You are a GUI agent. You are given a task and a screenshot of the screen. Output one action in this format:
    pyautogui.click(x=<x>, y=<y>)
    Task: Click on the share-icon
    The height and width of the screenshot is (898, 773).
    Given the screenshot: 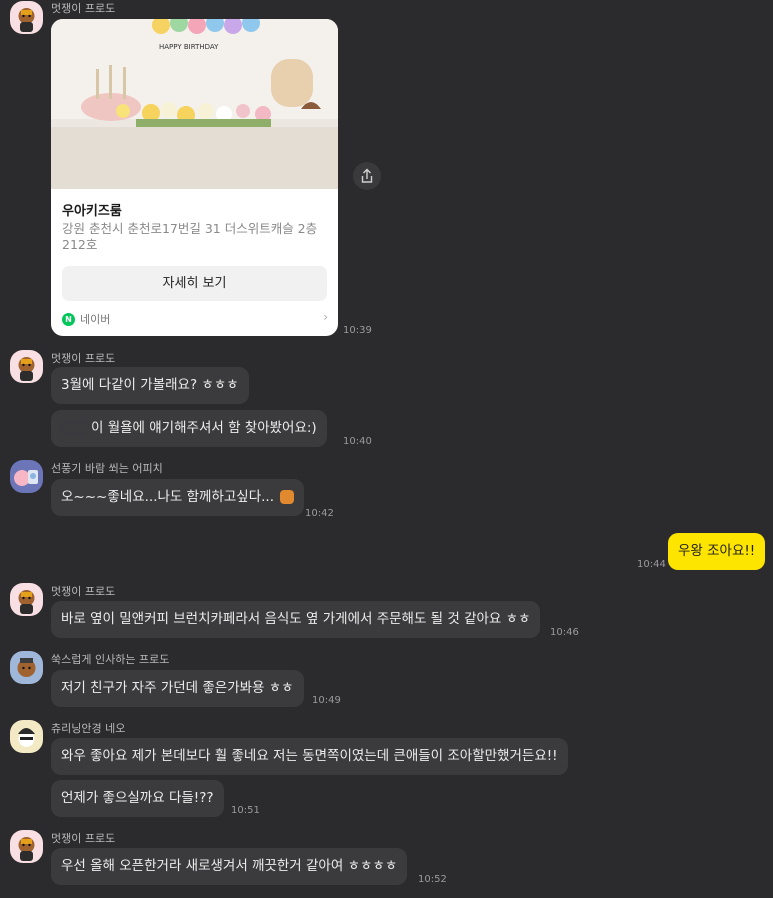 What is the action you would take?
    pyautogui.click(x=367, y=175)
    